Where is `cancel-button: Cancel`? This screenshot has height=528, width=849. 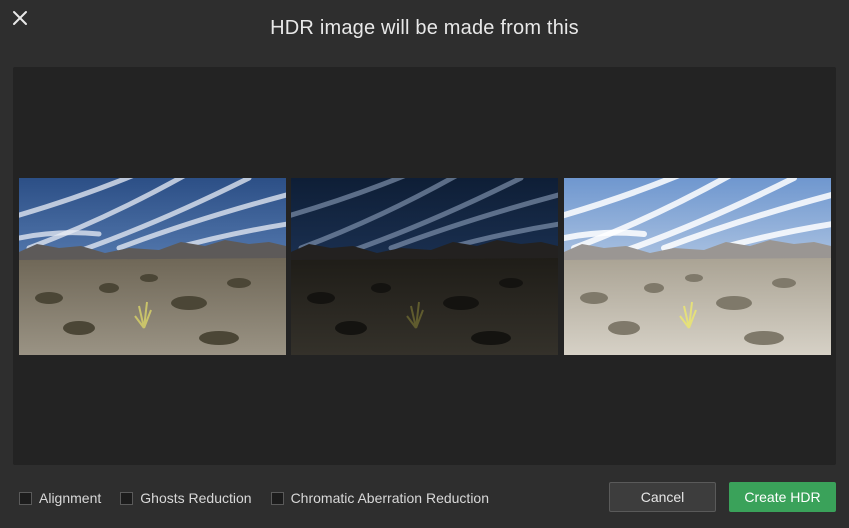
cancel-button: Cancel is located at coordinates (662, 497).